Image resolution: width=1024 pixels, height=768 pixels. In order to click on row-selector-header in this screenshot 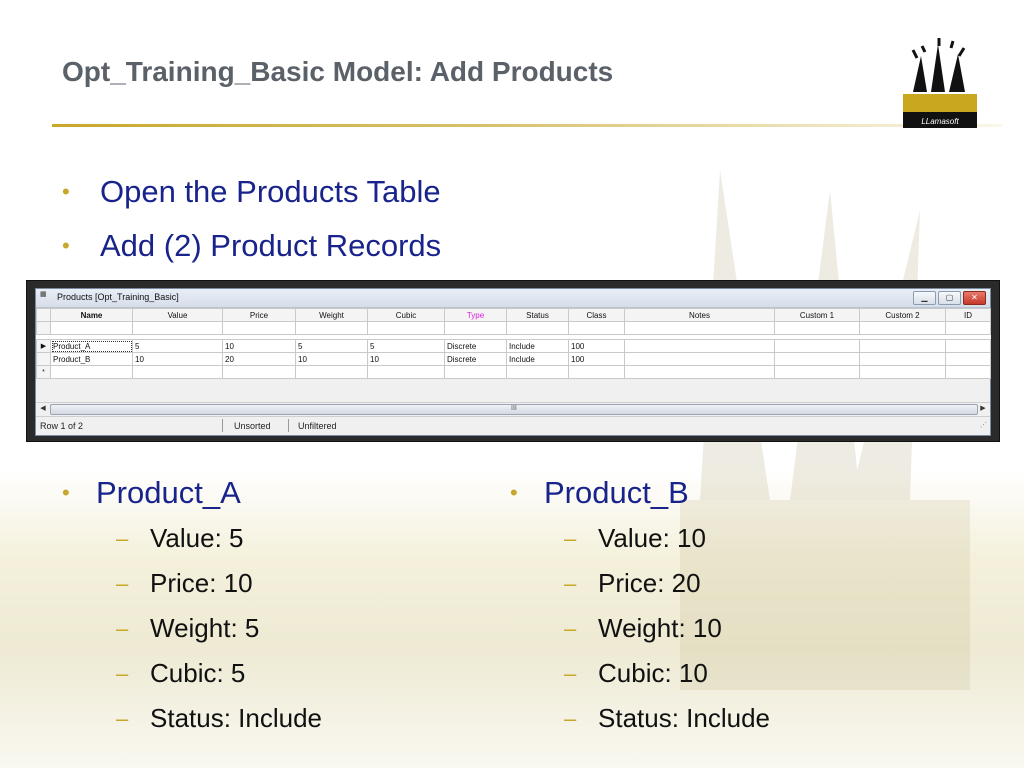, I will do `click(43, 315)`.